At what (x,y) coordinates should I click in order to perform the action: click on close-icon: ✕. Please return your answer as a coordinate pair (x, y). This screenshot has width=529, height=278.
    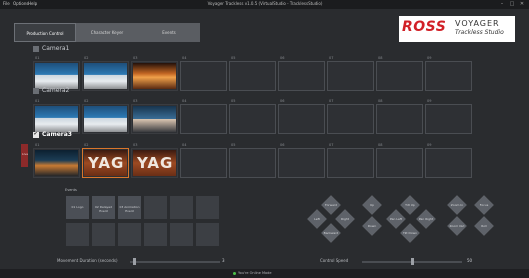
    Looking at the image, I should click on (522, 4).